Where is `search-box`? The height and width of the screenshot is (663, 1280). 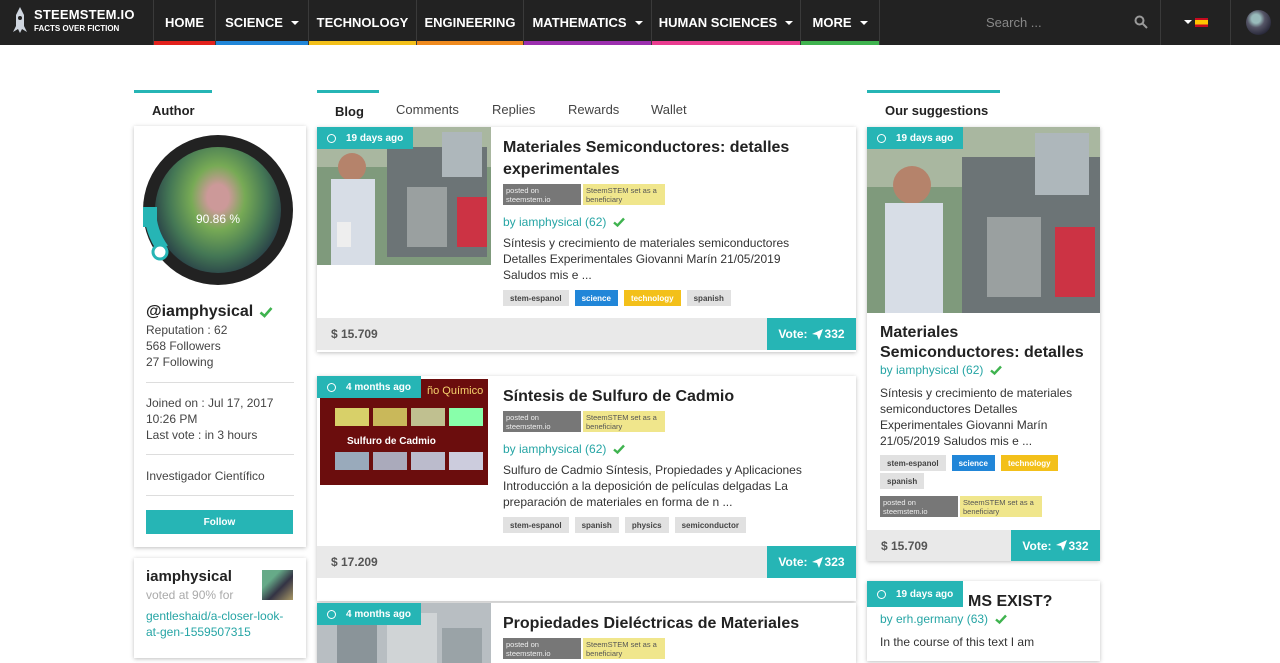
search-box is located at coordinates (1068, 22).